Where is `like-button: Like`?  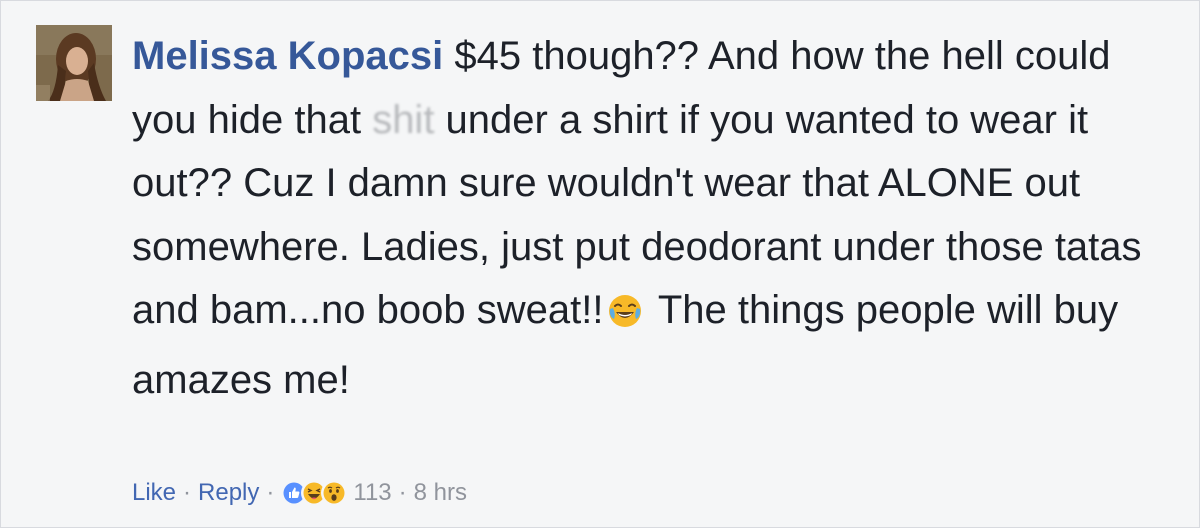
like-button: Like is located at coordinates (154, 493).